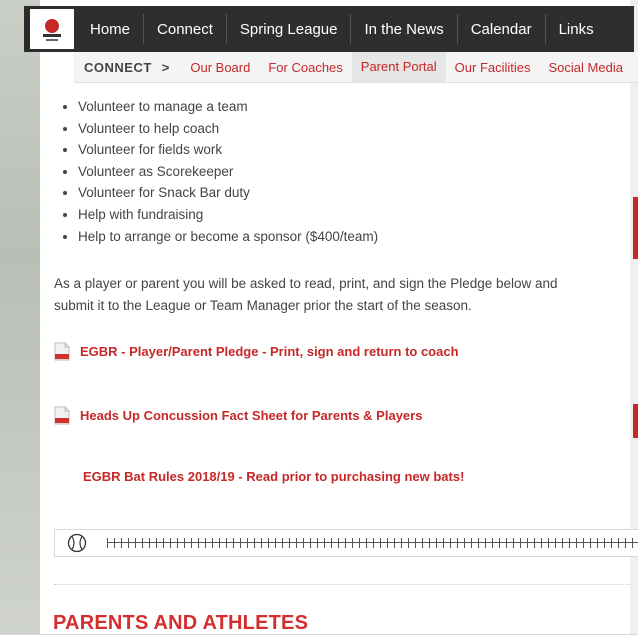 The width and height of the screenshot is (638, 635). Describe the element at coordinates (228, 107) in the screenshot. I see `list-item: Volunteer to manage a team` at that location.